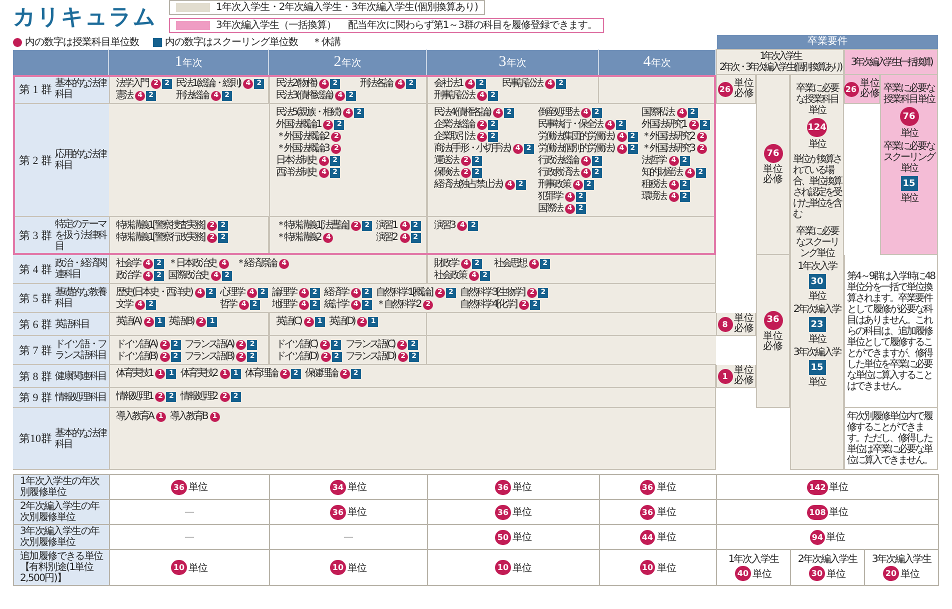 The height and width of the screenshot is (609, 952). What do you see at coordinates (817, 512) in the screenshot?
I see `credit-badge: 108` at bounding box center [817, 512].